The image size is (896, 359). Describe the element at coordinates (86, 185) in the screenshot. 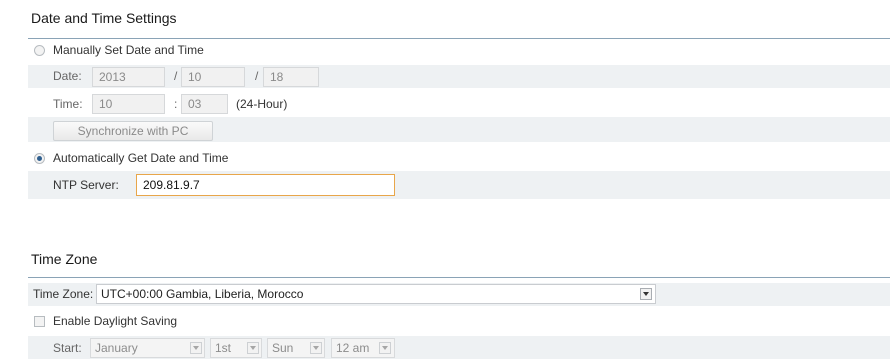

I see `ntp-server-label: NTP Server:` at that location.